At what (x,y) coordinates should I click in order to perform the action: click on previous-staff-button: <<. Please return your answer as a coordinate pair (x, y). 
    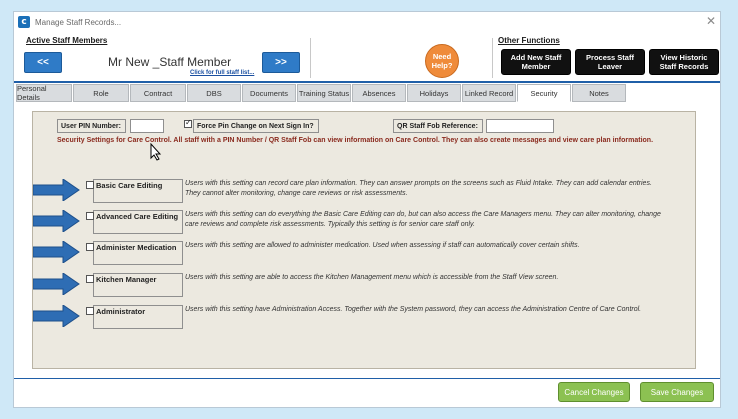
    Looking at the image, I should click on (43, 62).